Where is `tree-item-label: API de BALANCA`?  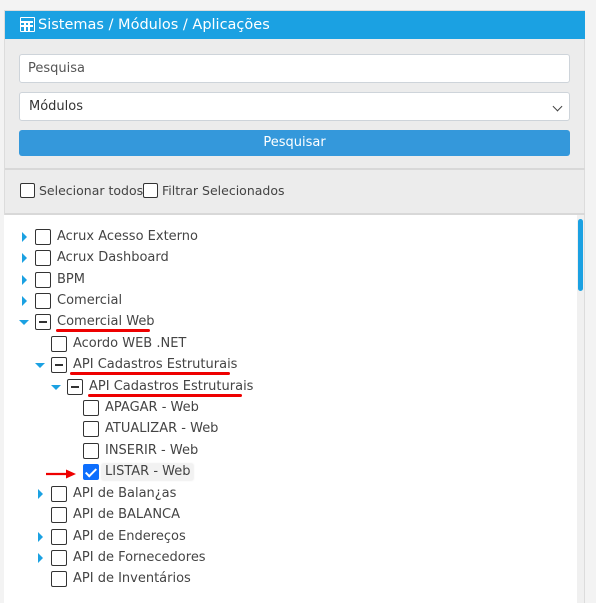 tree-item-label: API de BALANCA is located at coordinates (127, 514).